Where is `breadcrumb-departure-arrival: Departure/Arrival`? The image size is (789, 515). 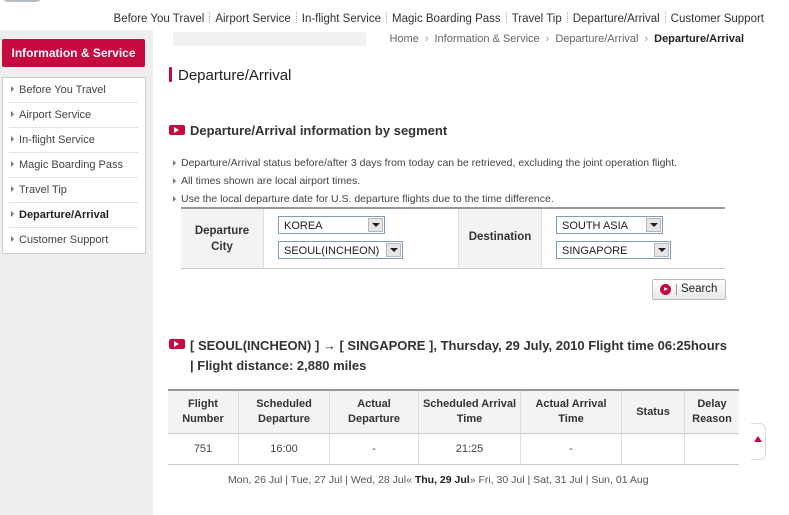 breadcrumb-departure-arrival: Departure/Arrival is located at coordinates (596, 39).